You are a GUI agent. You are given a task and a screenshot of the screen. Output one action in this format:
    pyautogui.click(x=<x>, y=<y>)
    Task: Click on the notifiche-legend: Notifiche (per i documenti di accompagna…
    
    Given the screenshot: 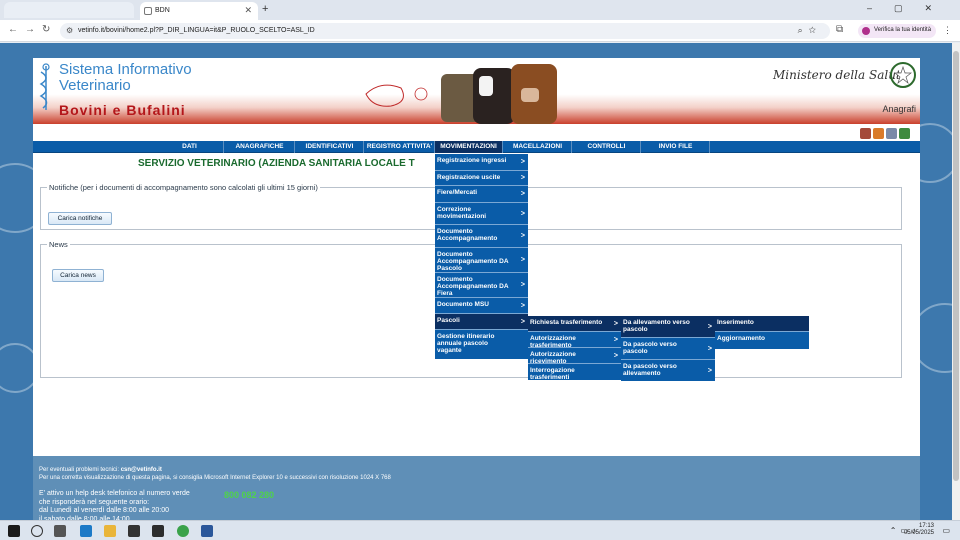 What is the action you would take?
    pyautogui.click(x=183, y=187)
    